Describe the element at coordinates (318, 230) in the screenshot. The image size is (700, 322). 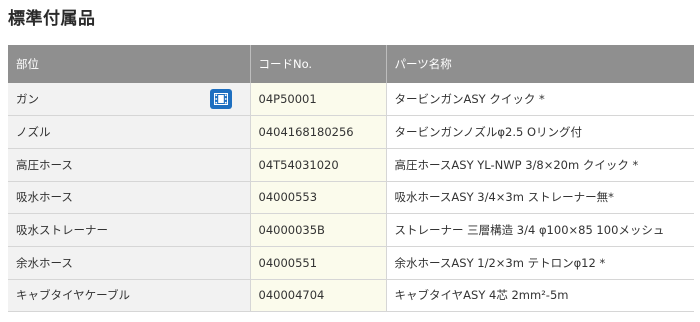
I see `code-cell: 04000035B` at that location.